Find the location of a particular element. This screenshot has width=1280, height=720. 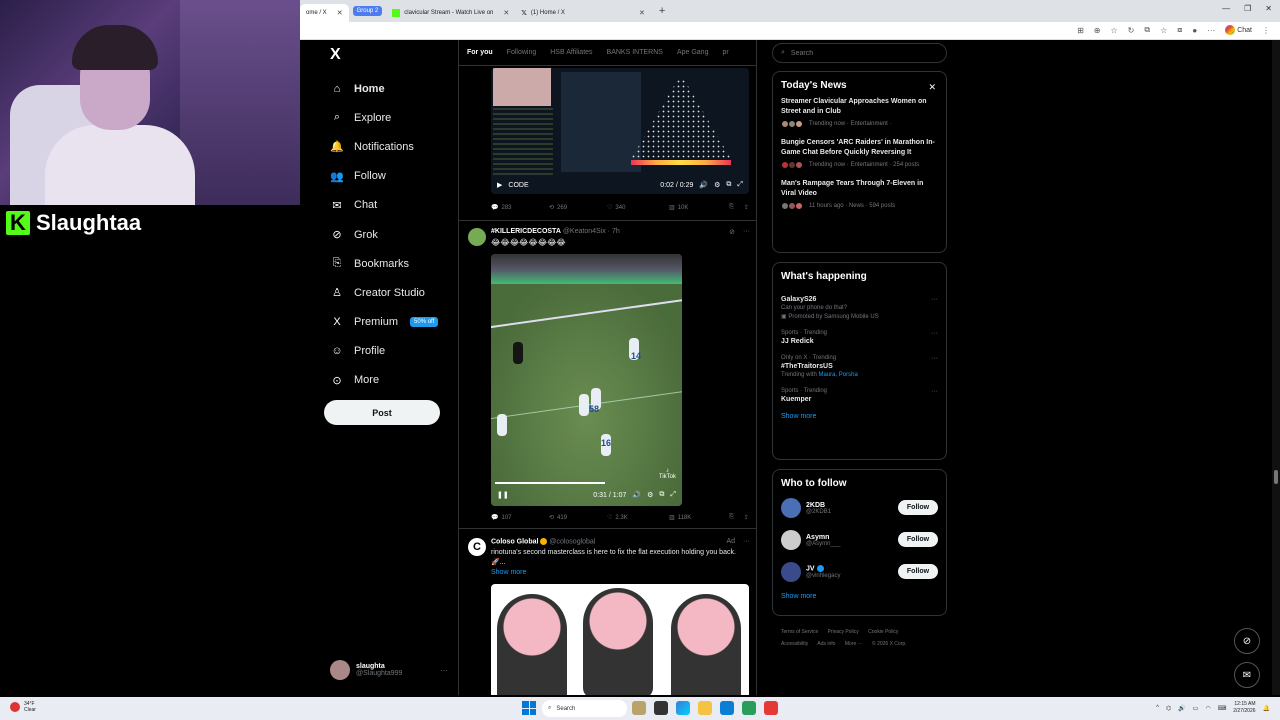

wifi-icon: ◠ is located at coordinates (1207, 708).